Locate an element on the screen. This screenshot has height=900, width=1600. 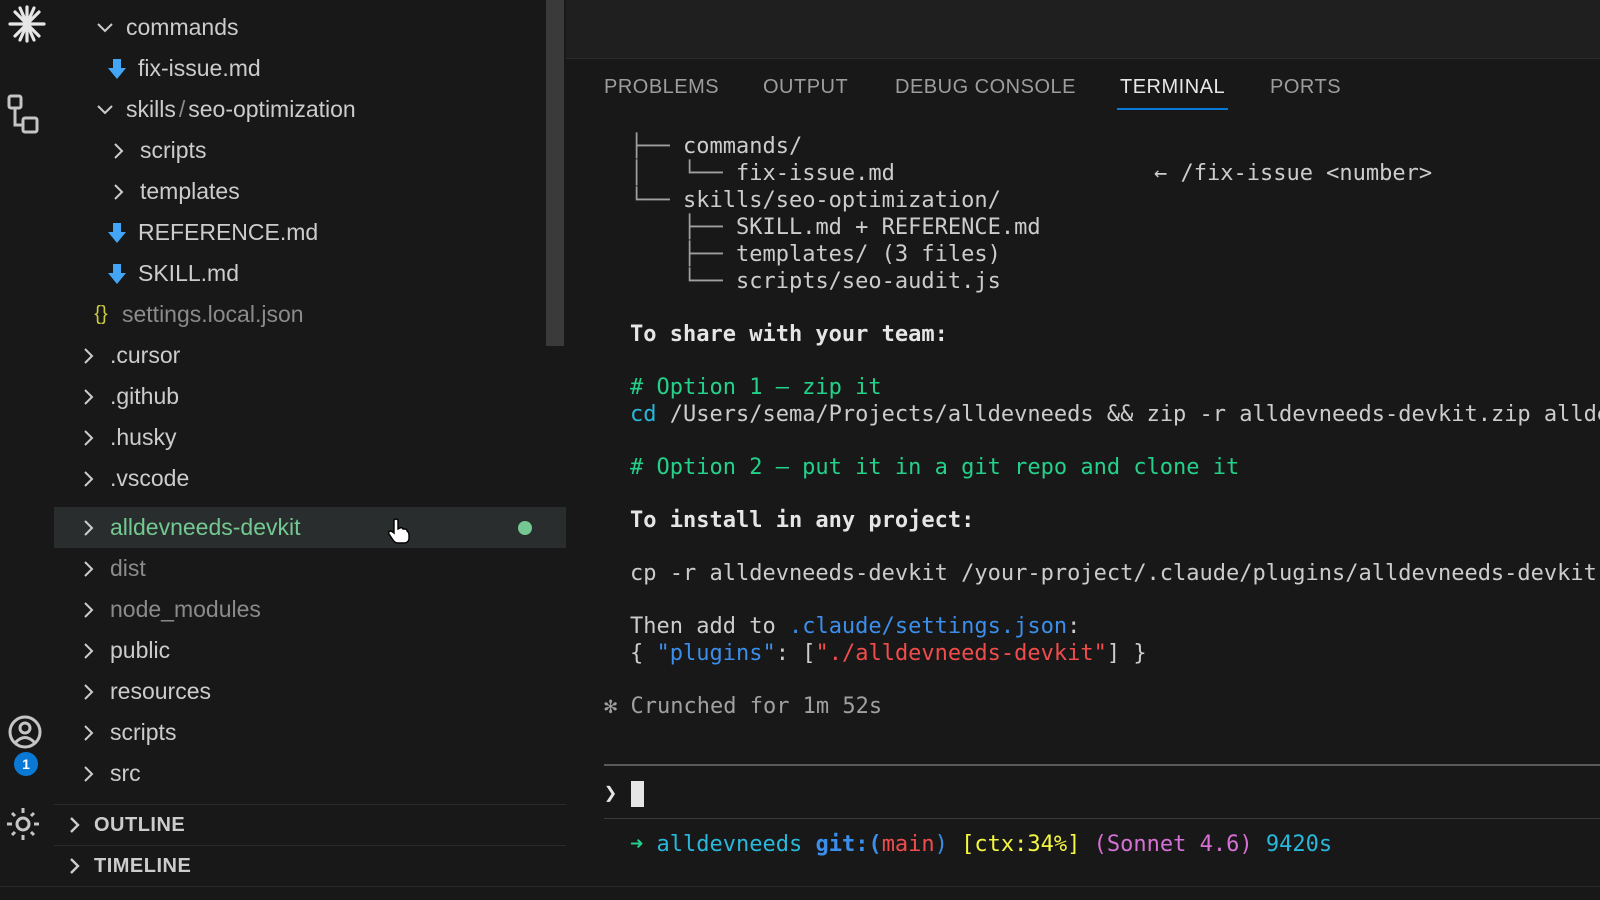
tree-item-label: .husky is located at coordinates (143, 437).